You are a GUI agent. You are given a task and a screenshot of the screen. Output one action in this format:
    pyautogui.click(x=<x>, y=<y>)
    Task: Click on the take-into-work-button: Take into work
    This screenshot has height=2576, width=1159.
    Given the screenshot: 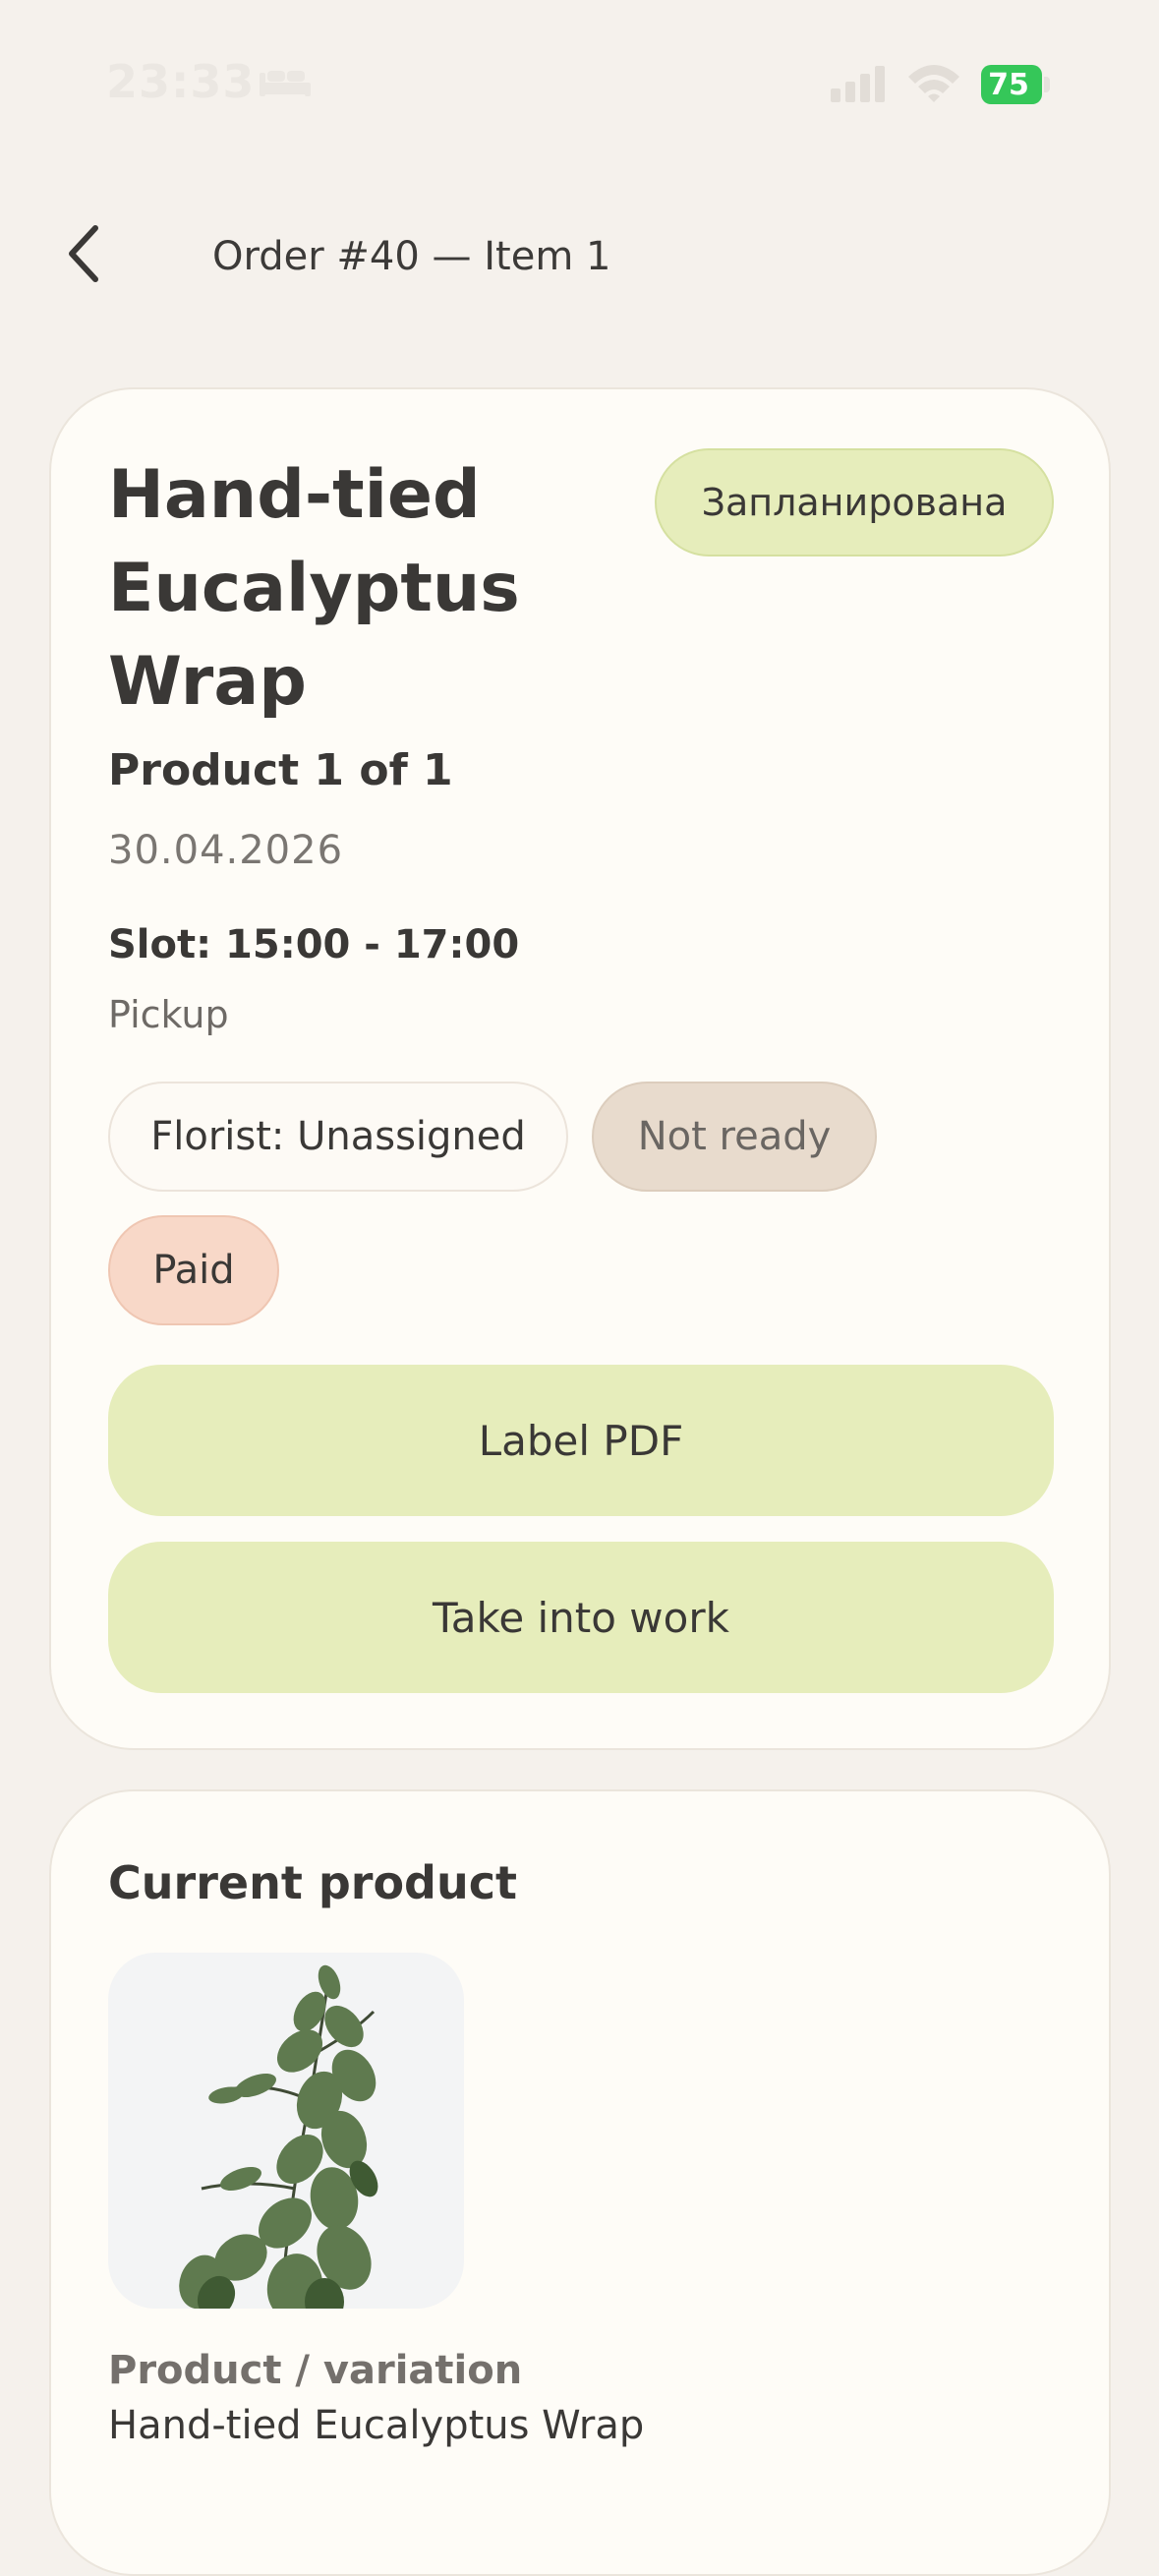 What is the action you would take?
    pyautogui.click(x=581, y=1617)
    